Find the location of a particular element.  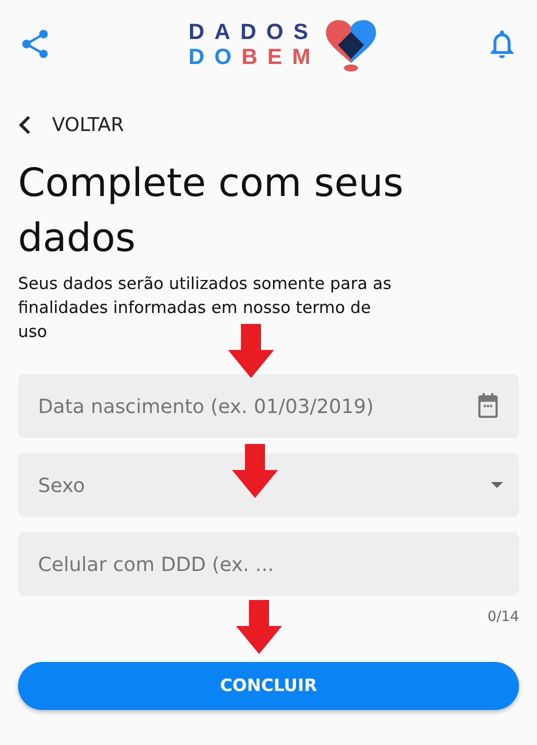

character-counter: 0/14 is located at coordinates (503, 617).